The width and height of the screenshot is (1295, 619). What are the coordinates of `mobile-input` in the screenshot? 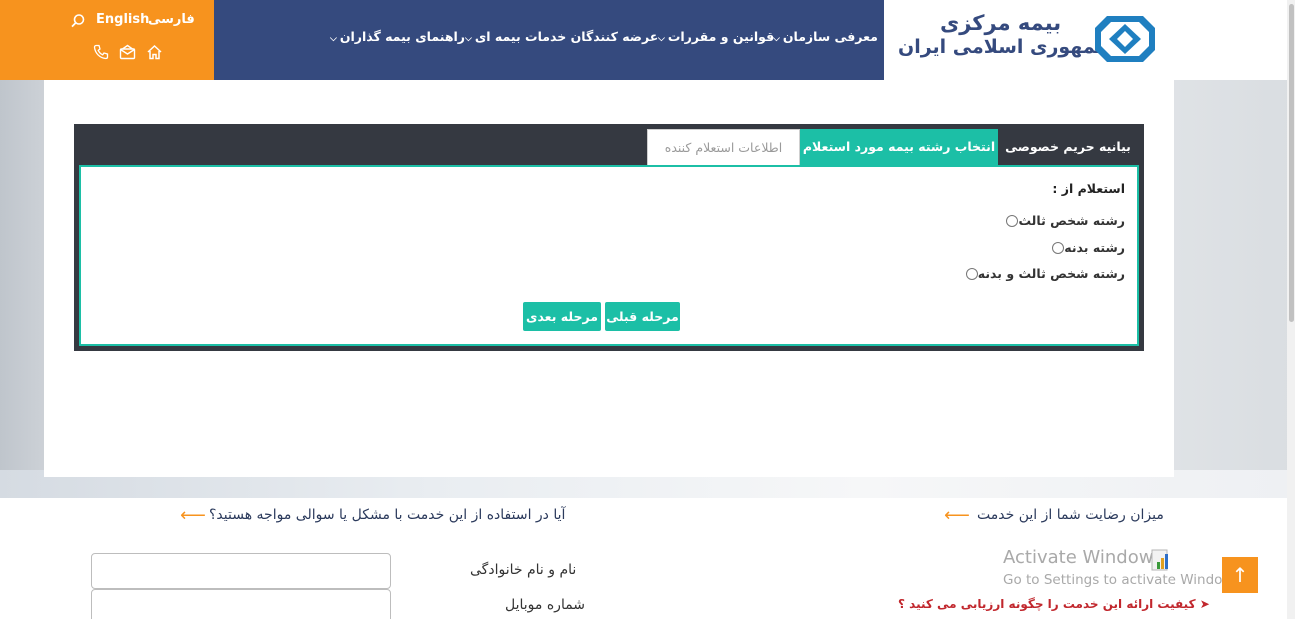 It's located at (241, 604).